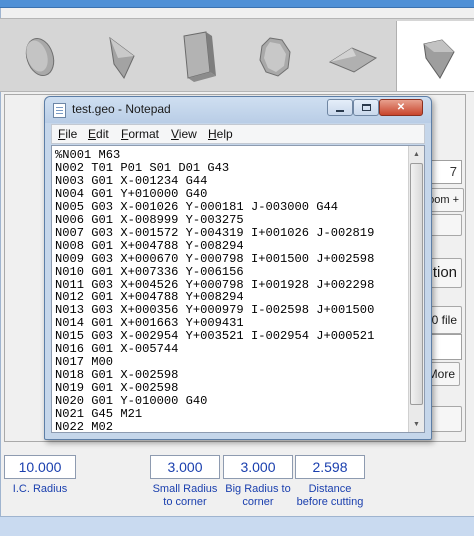 Image resolution: width=474 pixels, height=536 pixels. Describe the element at coordinates (330, 495) in the screenshot. I see `distance-label: Distance before cutting` at that location.